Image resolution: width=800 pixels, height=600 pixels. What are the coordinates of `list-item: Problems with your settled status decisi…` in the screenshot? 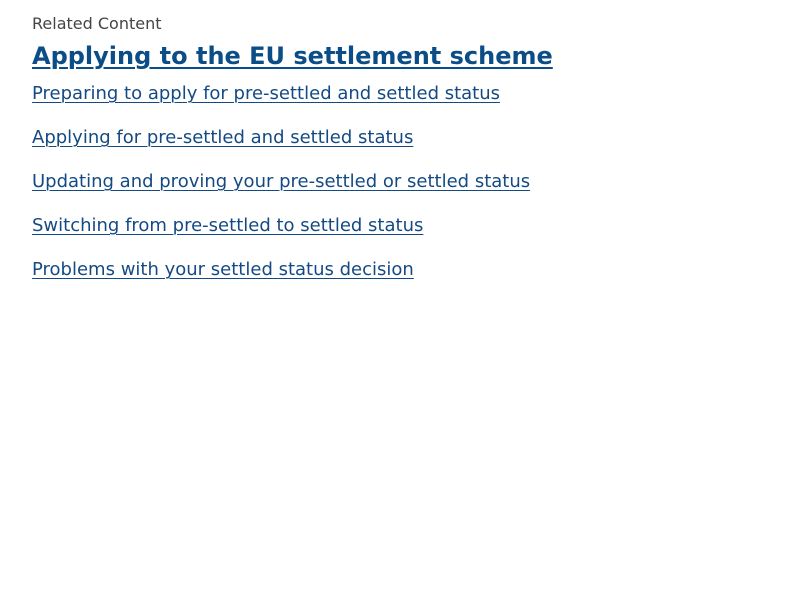 It's located at (402, 280).